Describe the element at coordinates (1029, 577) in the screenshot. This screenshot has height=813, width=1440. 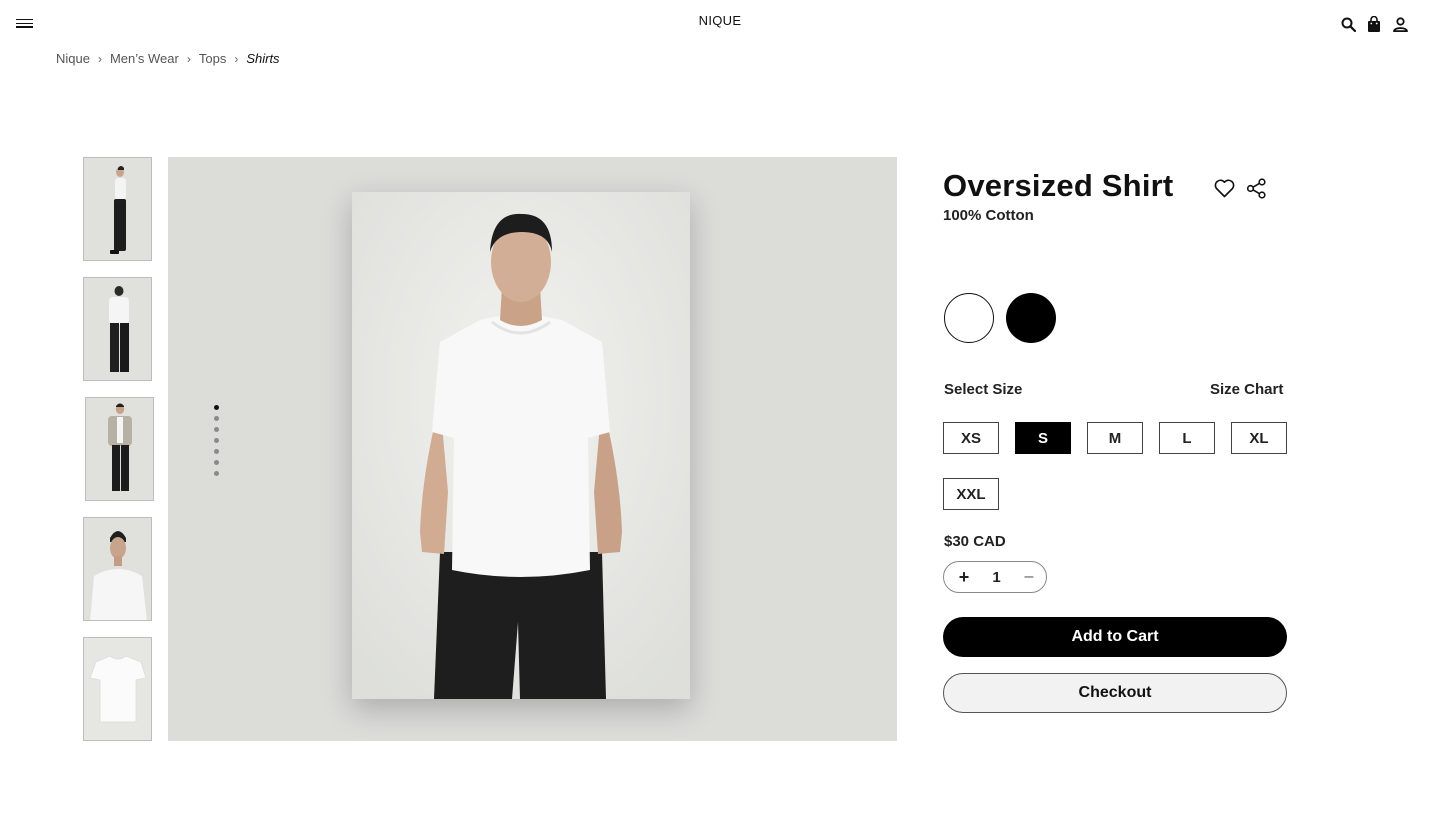
I see `quantity-decrease-button: –` at that location.